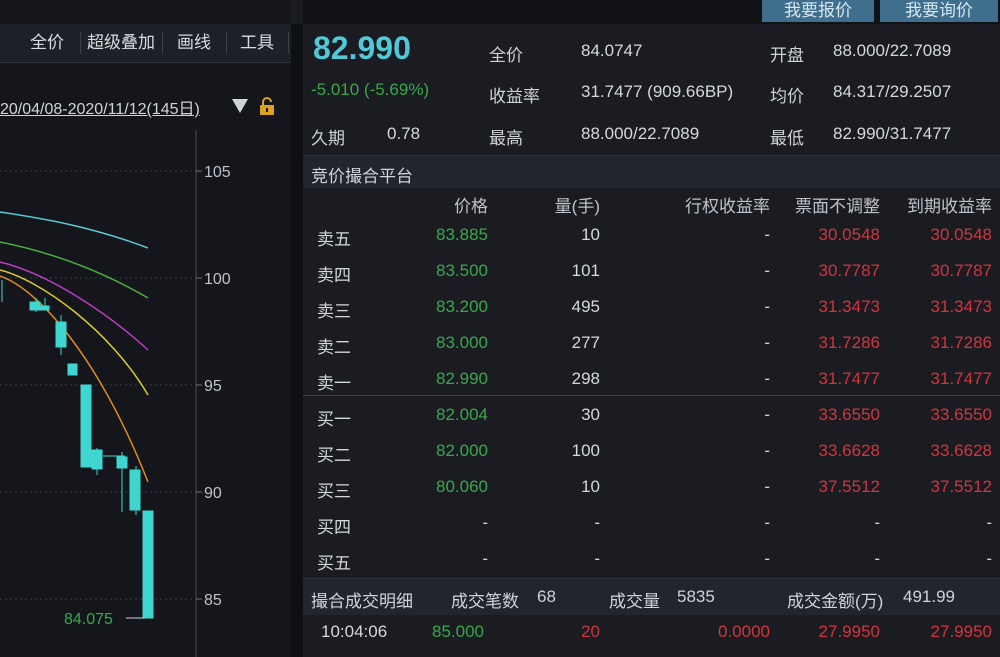  What do you see at coordinates (657, 91) in the screenshot?
I see `yield-value: 31.7477 (909.66BP)` at bounding box center [657, 91].